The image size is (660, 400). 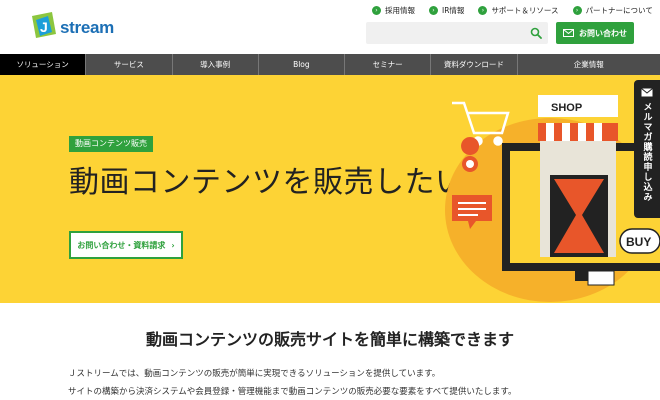 I want to click on nav-item-solution: ソリューション, so click(x=43, y=64).